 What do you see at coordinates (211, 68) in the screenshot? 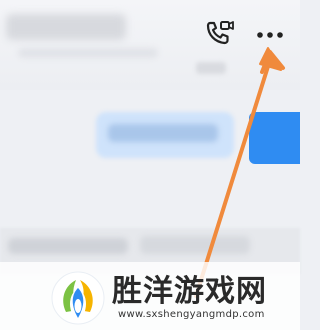
I see `header-label-blurred` at bounding box center [211, 68].